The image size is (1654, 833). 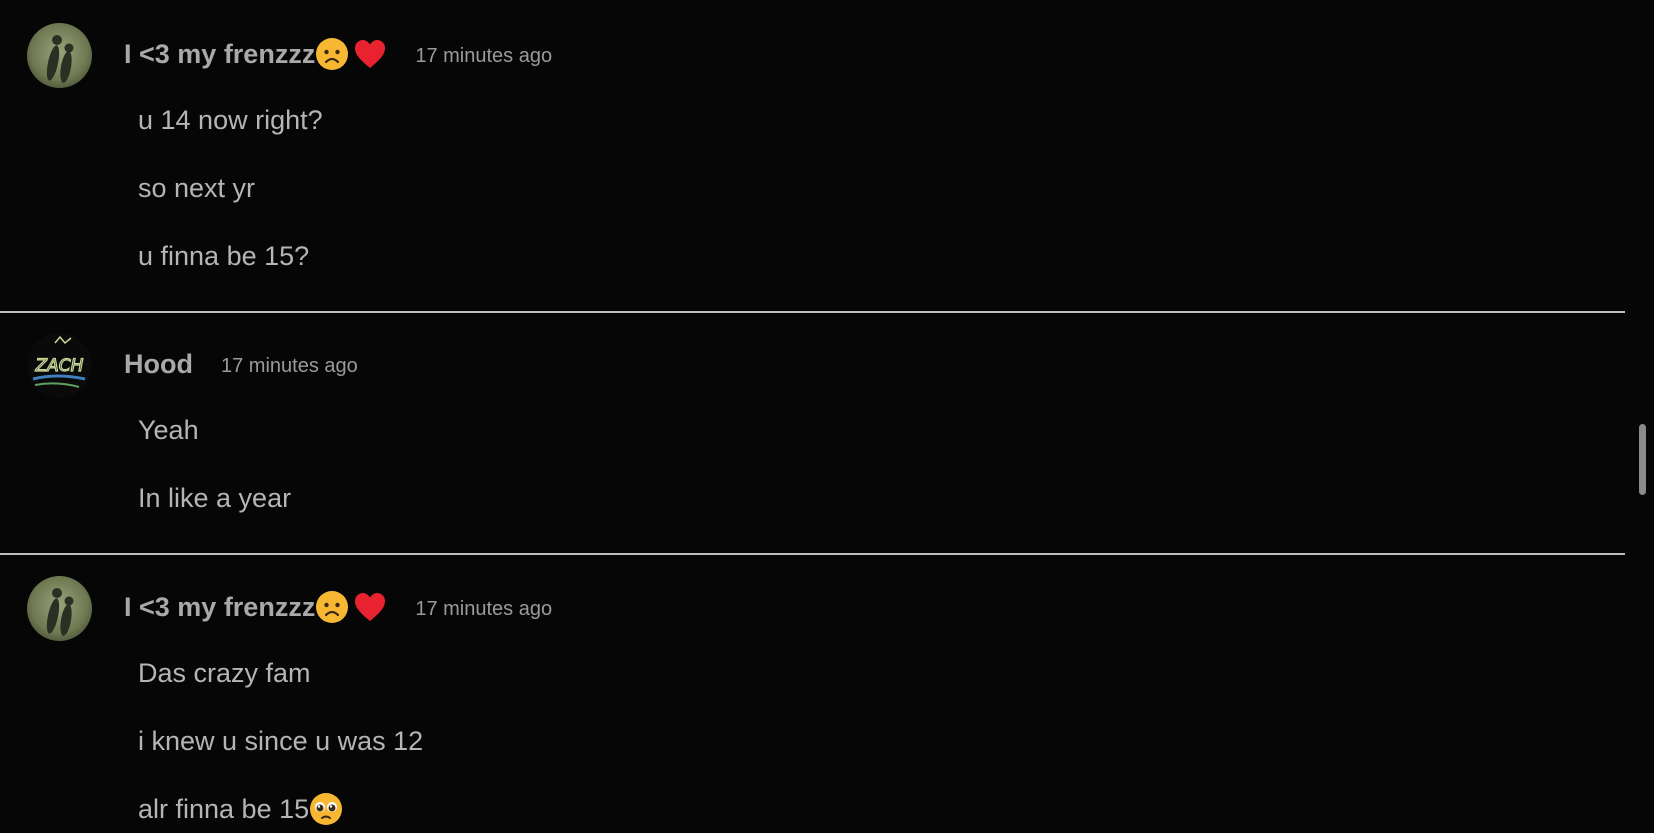 What do you see at coordinates (224, 672) in the screenshot?
I see `message-text: Das crazy fam` at bounding box center [224, 672].